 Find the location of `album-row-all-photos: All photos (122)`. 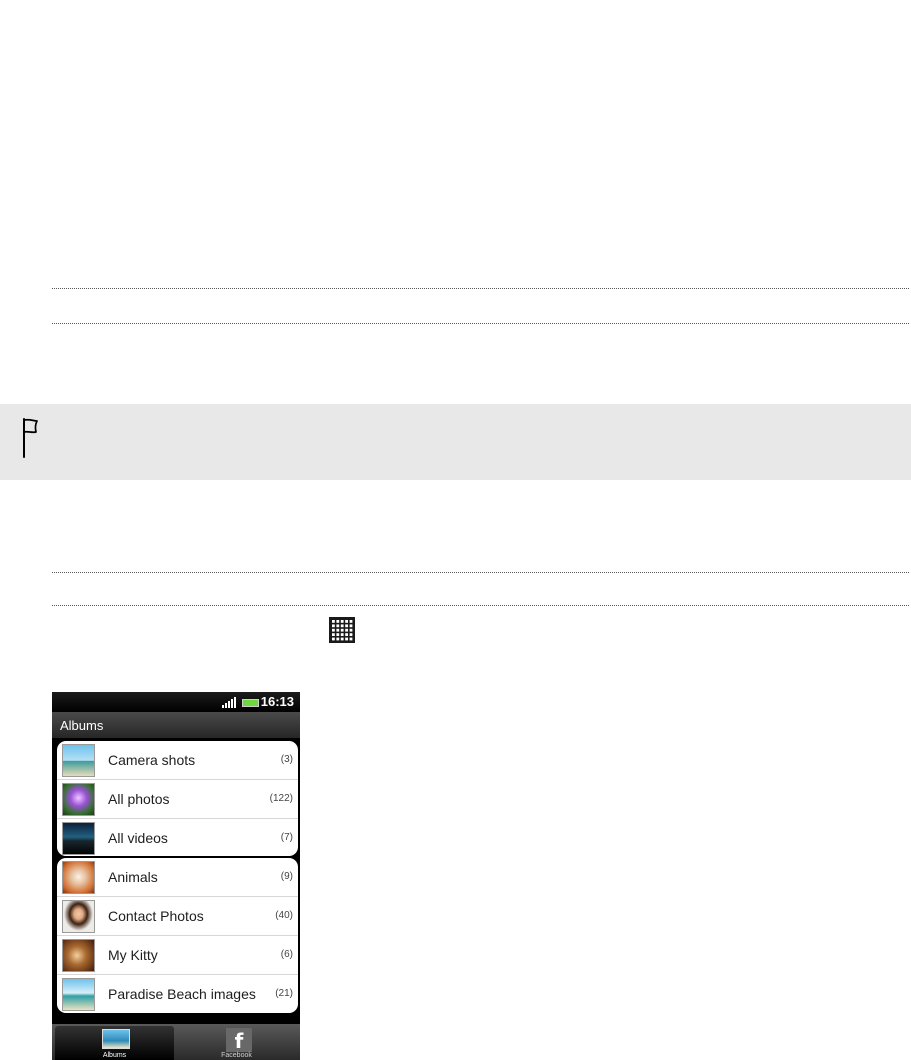

album-row-all-photos: All photos (122) is located at coordinates (177, 799).